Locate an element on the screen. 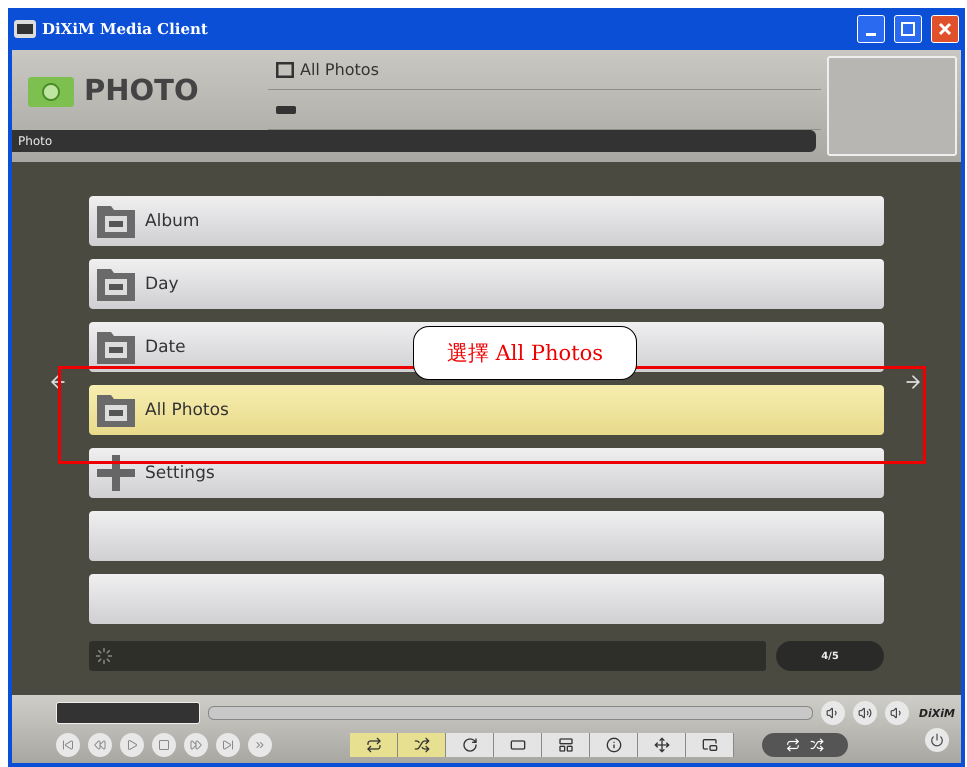 This screenshot has height=767, width=967. power-button is located at coordinates (936, 740).